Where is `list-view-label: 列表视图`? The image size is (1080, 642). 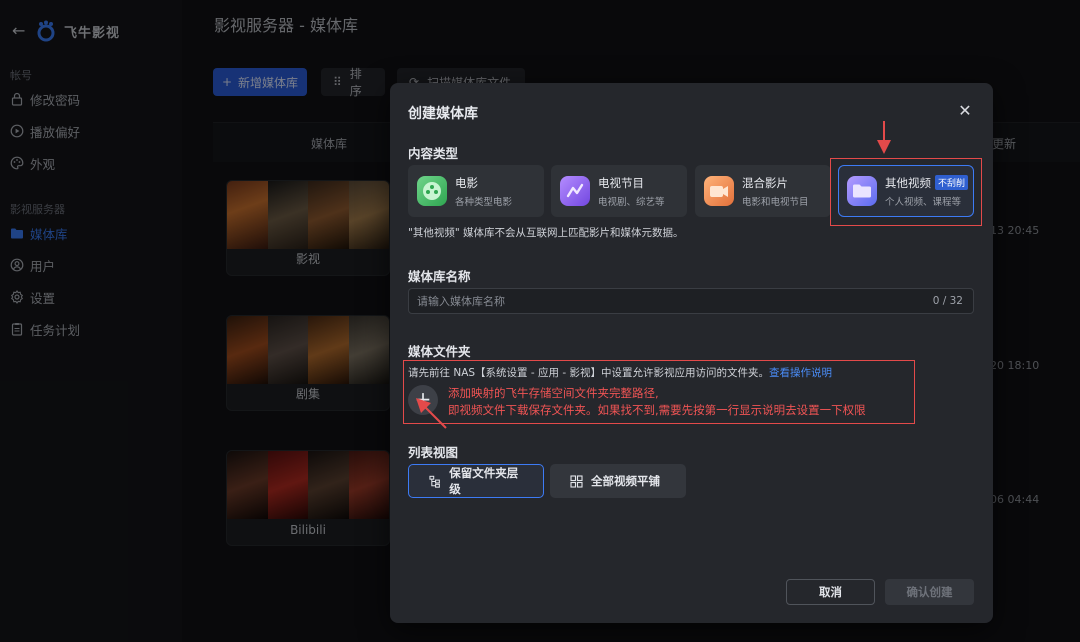
list-view-label: 列表视图 is located at coordinates (433, 452).